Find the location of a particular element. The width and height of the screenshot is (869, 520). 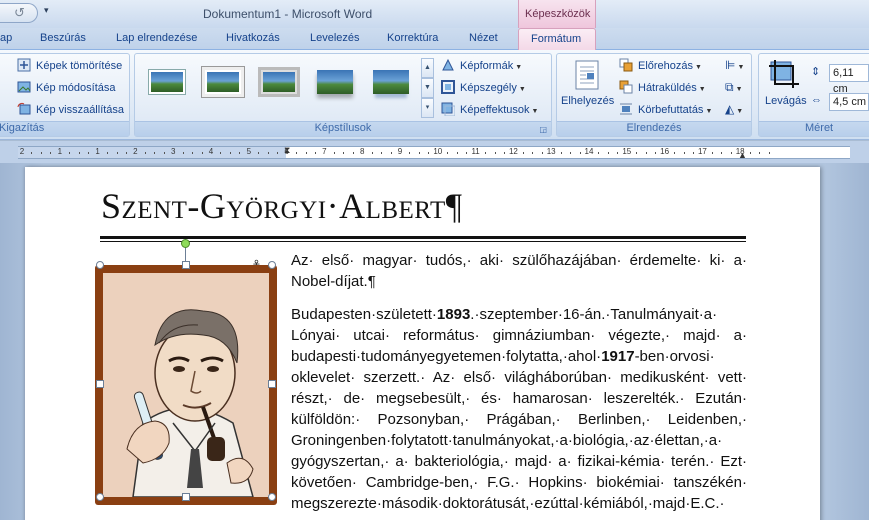

height-icon: ⇕ is located at coordinates (816, 72).